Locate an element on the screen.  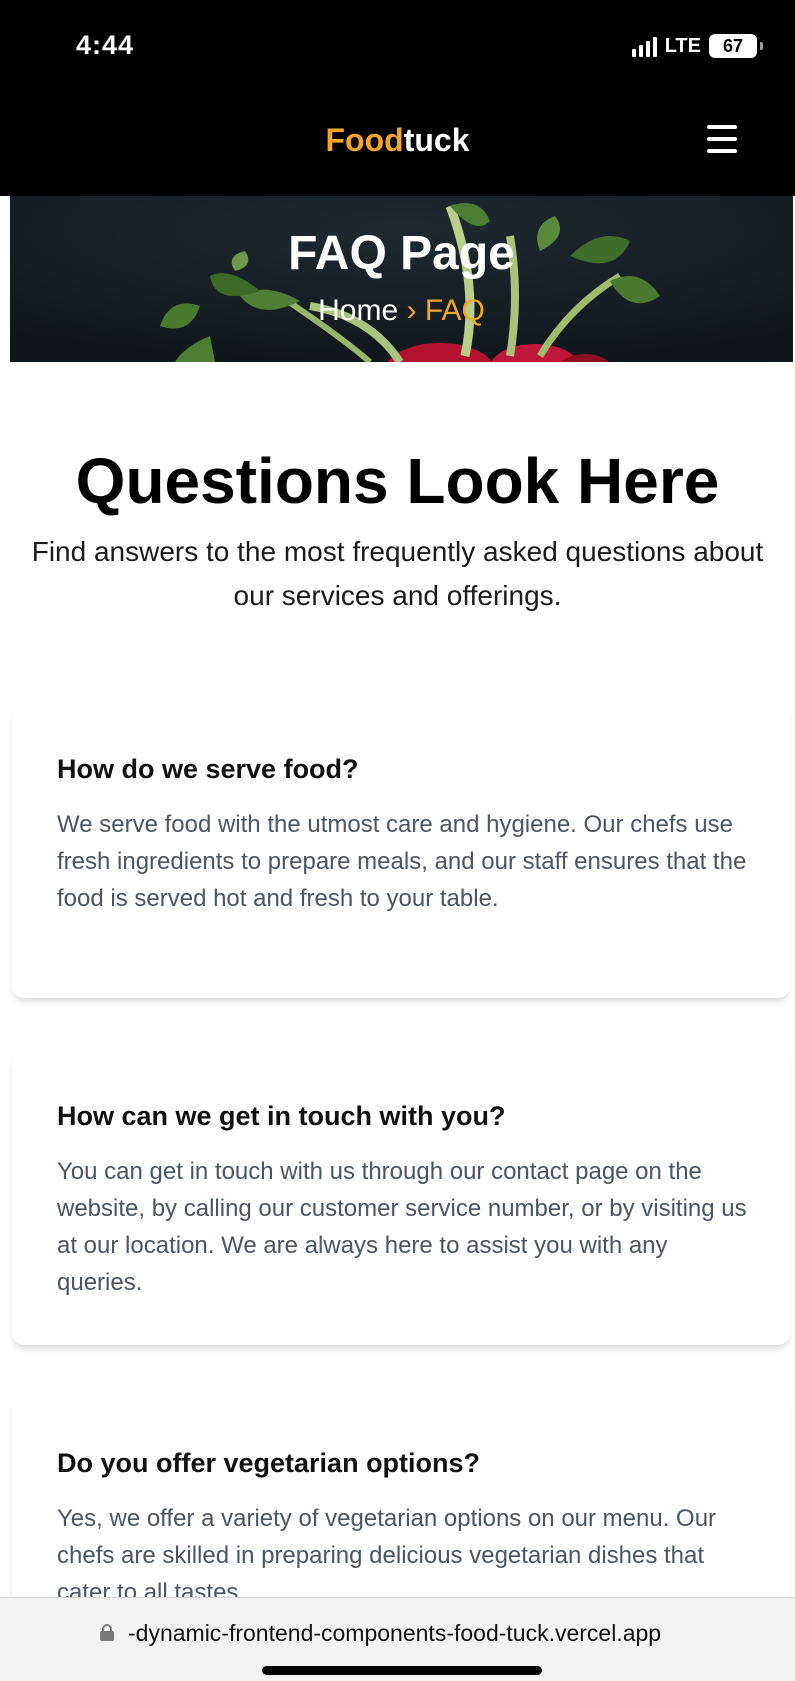
faq-question: How can we get in touch with you? is located at coordinates (281, 1116).